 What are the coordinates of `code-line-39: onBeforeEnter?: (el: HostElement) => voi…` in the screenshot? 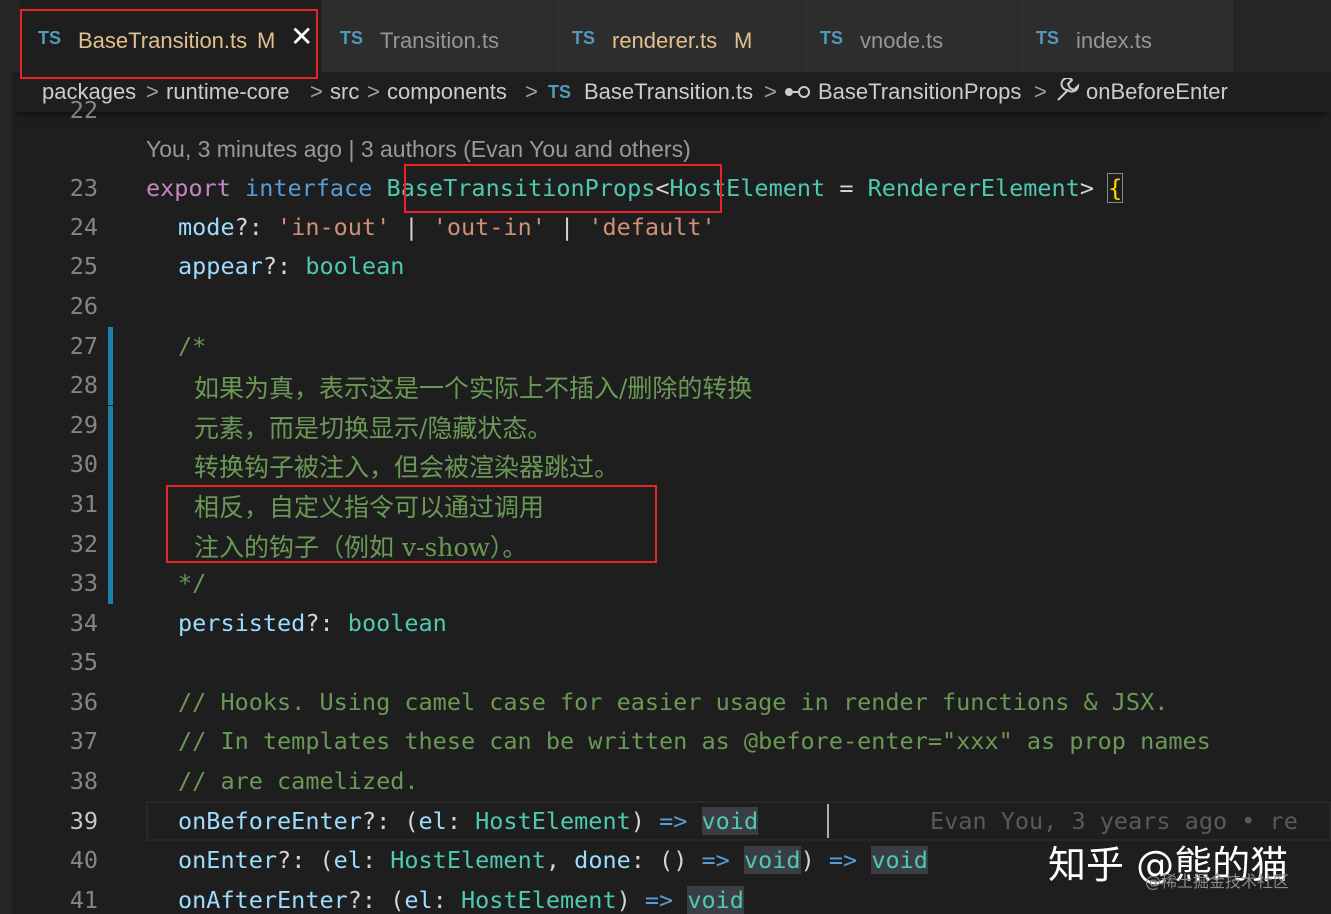 It's located at (468, 821).